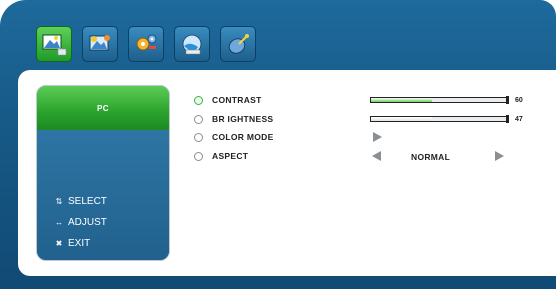 This screenshot has width=556, height=289. What do you see at coordinates (243, 137) in the screenshot?
I see `color-mode-label: COLOR MODE` at bounding box center [243, 137].